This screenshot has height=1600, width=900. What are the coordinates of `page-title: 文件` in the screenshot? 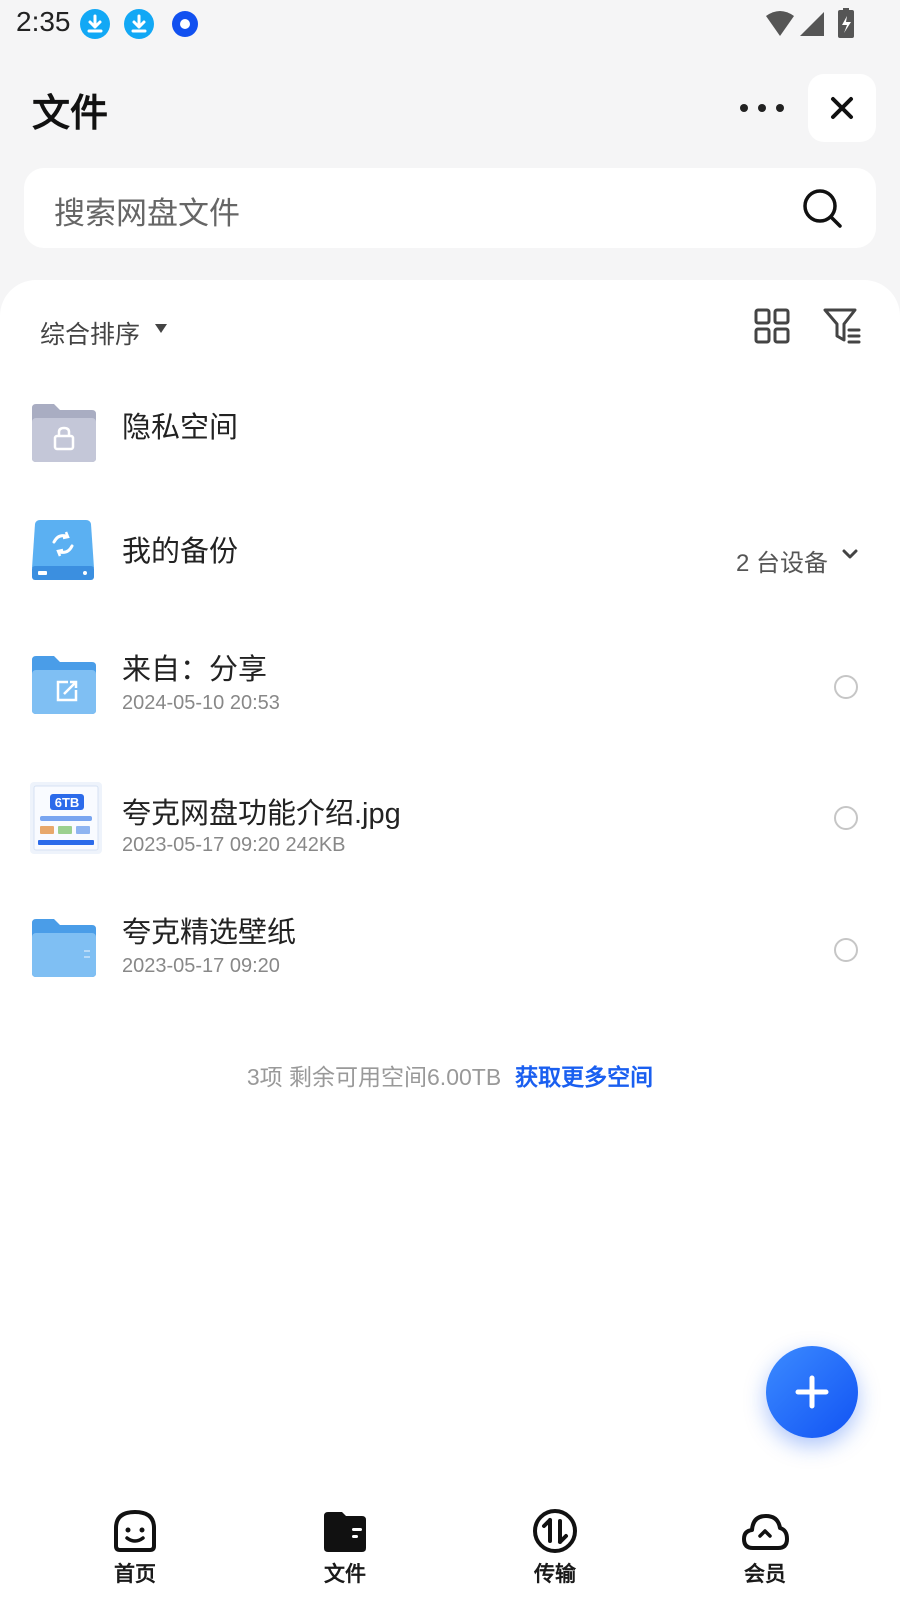 It's located at (70, 114).